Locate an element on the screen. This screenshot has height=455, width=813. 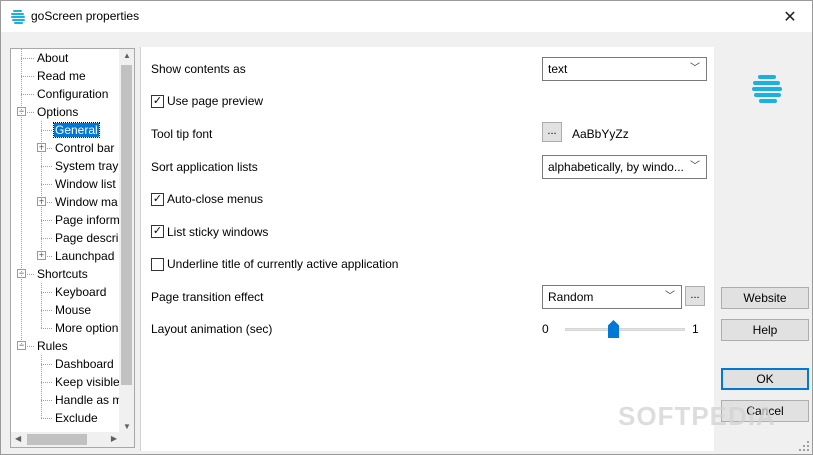
tree-item-configuration: Configuration is located at coordinates (72, 94).